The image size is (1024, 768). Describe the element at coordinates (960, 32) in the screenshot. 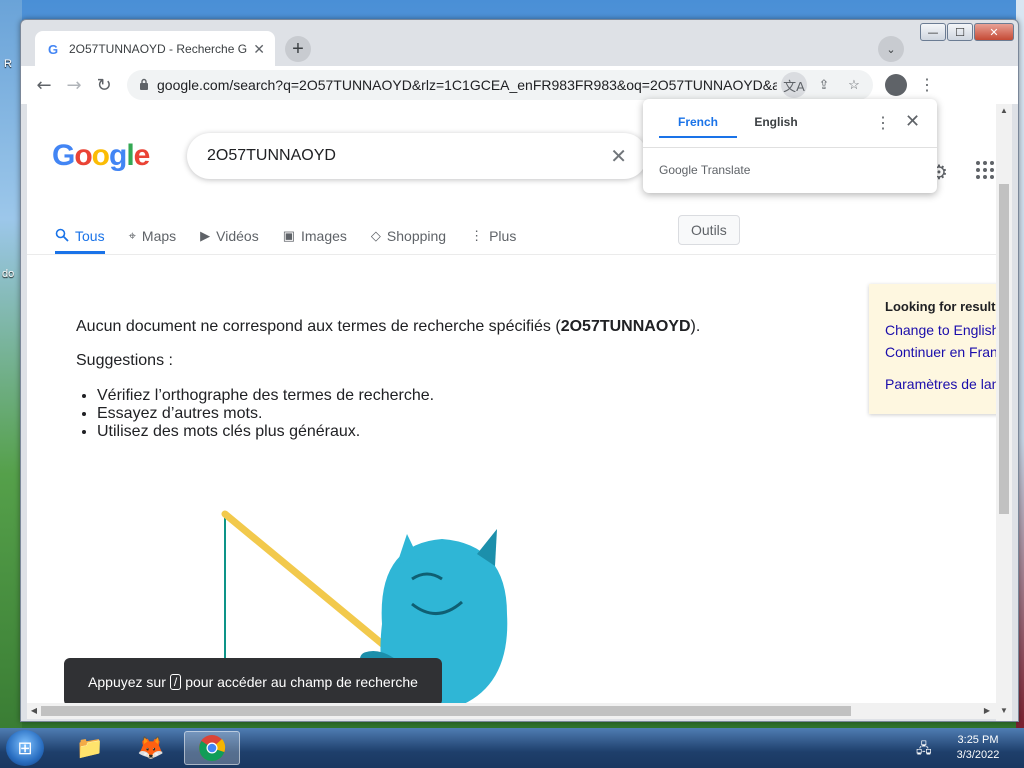

I see `maximize-button: ☐` at that location.